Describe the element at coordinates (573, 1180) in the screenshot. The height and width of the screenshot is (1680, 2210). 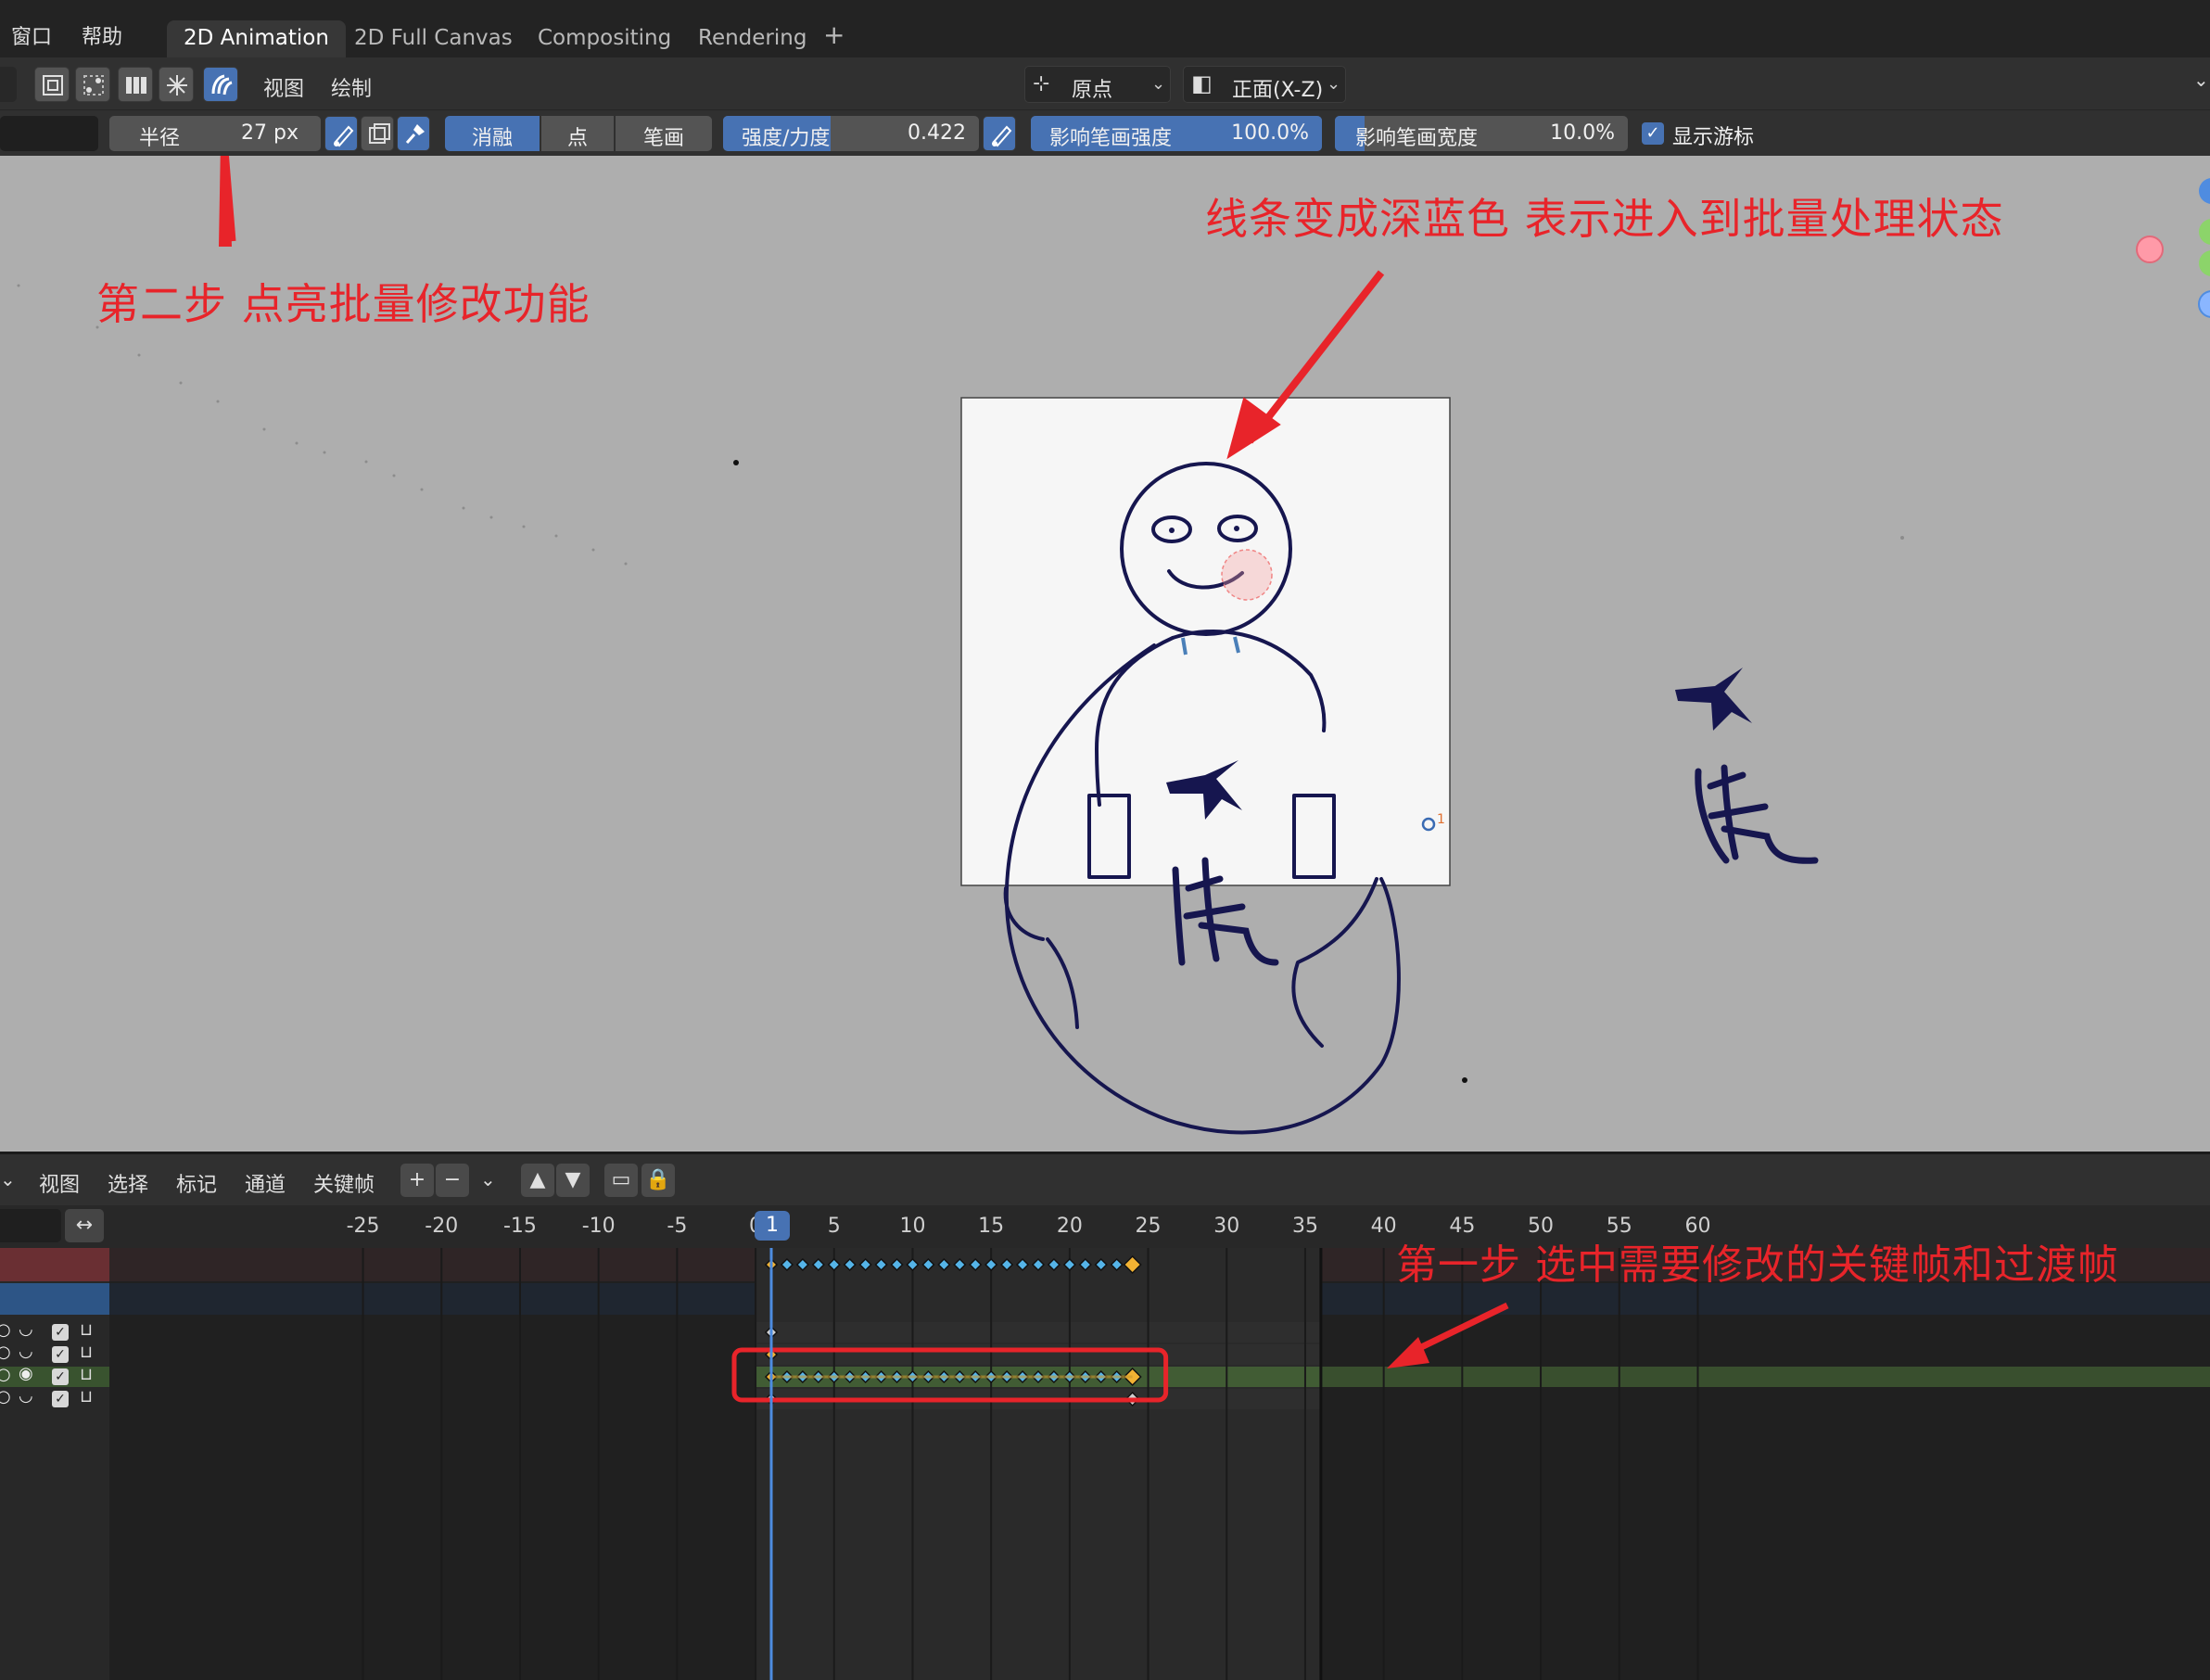
I see `move-layer-down-icon-button: ▼` at that location.